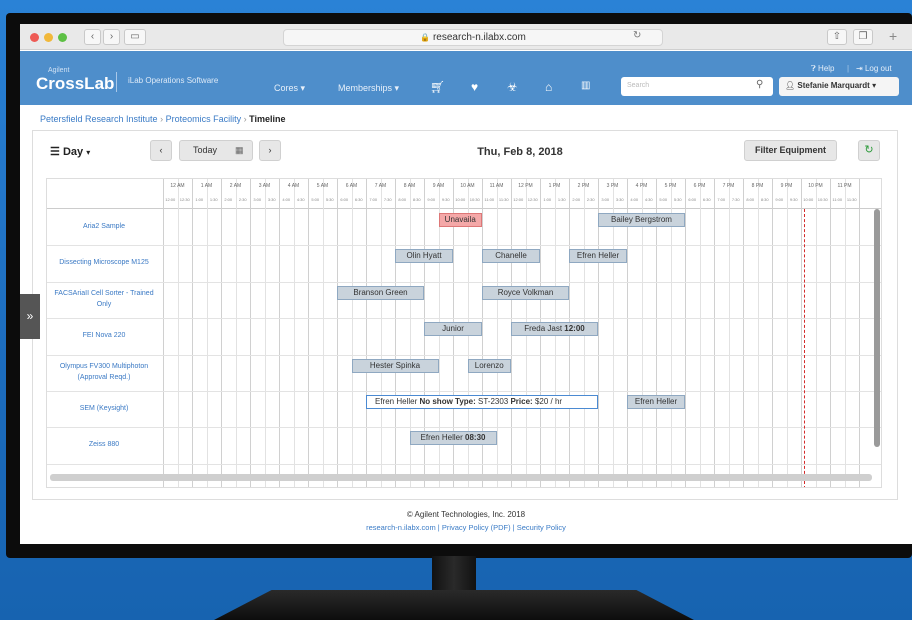 The height and width of the screenshot is (620, 912). What do you see at coordinates (416, 199) in the screenshot?
I see `half-hour-label: 8:30` at bounding box center [416, 199].